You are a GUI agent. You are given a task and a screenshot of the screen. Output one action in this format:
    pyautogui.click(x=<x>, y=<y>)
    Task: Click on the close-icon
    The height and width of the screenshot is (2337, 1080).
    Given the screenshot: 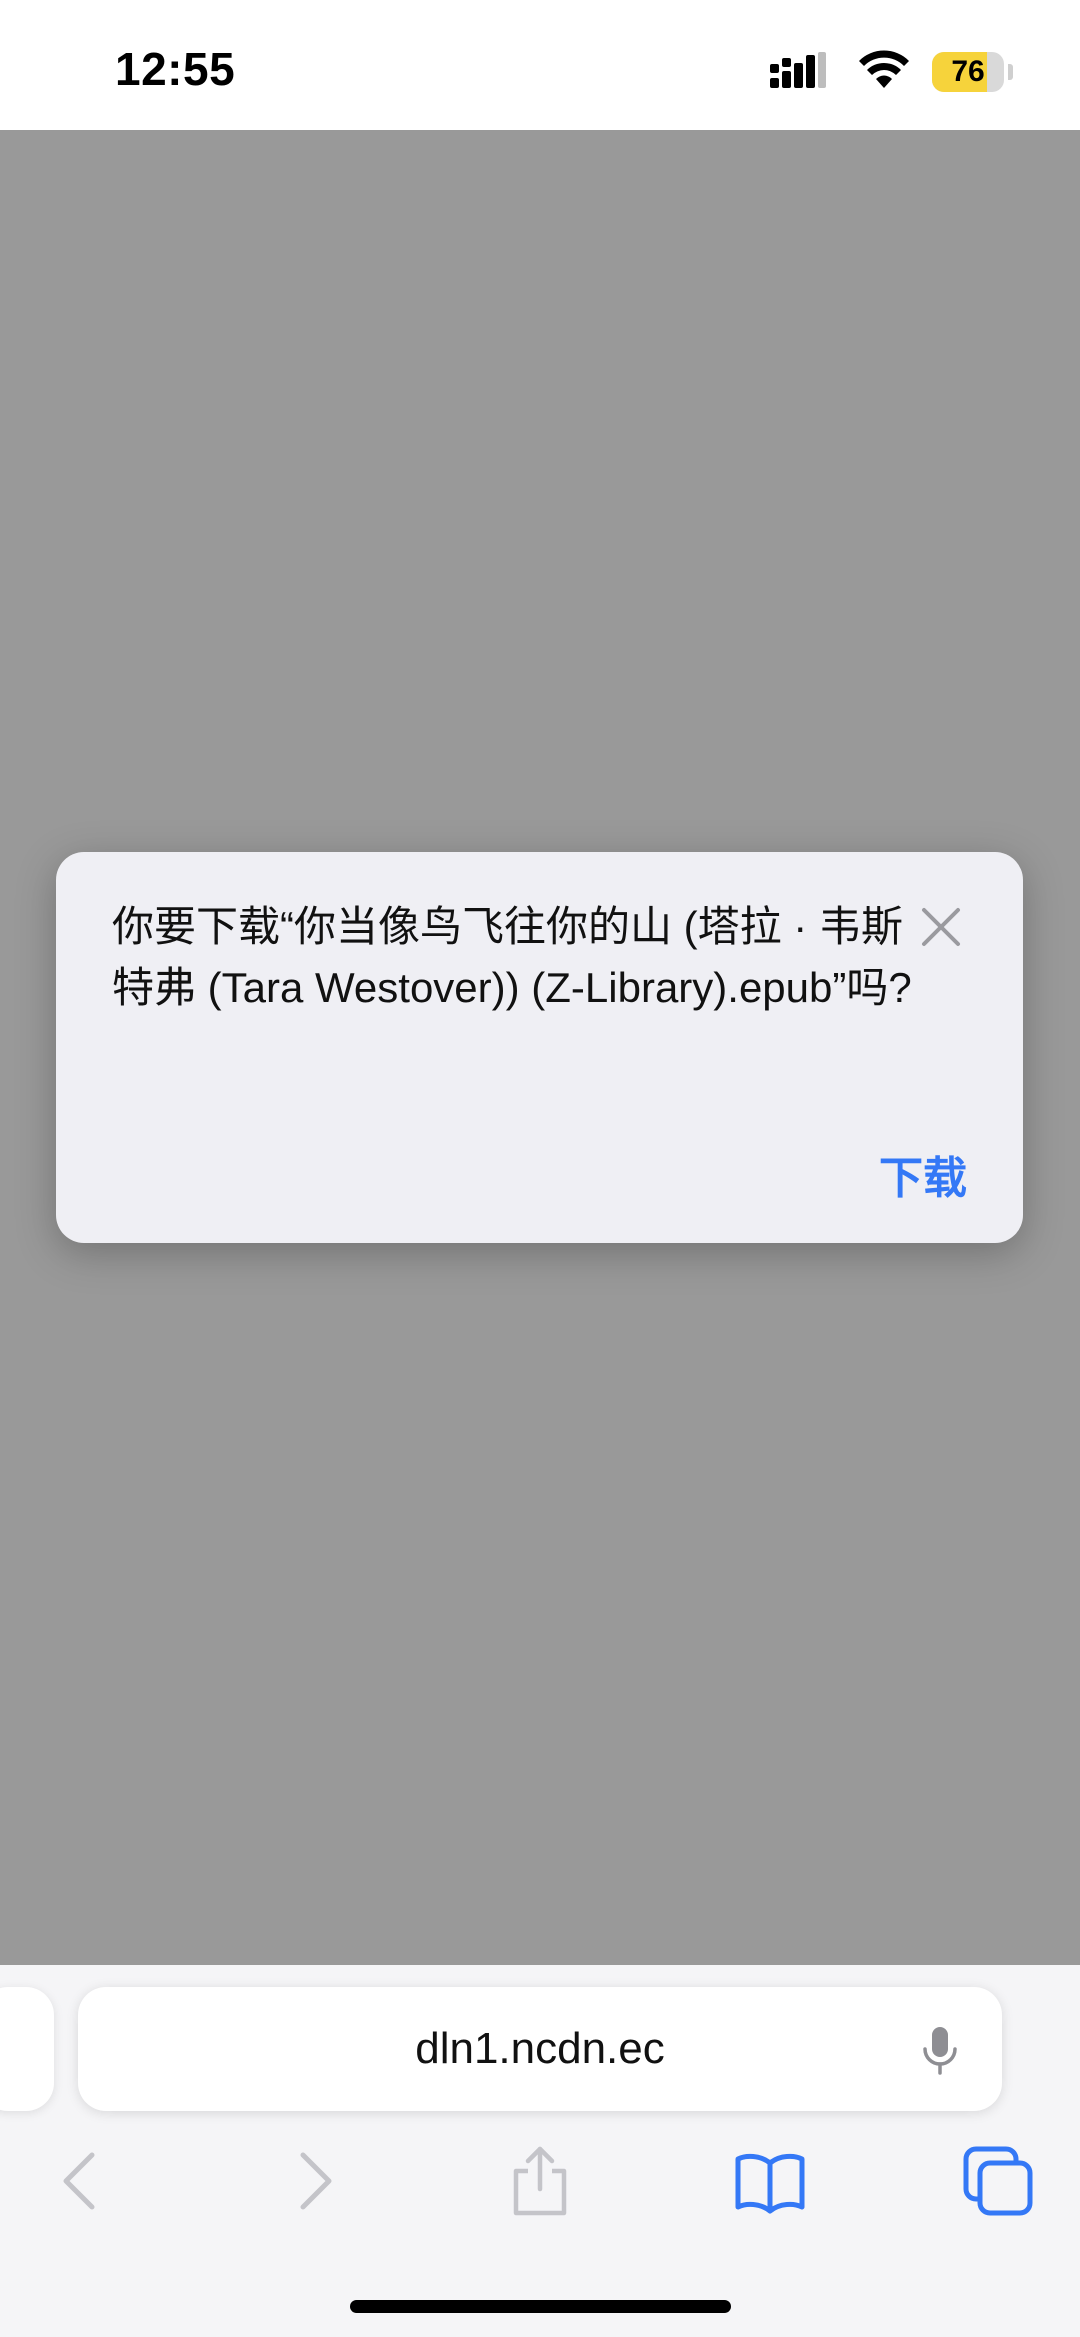 What is the action you would take?
    pyautogui.click(x=941, y=927)
    